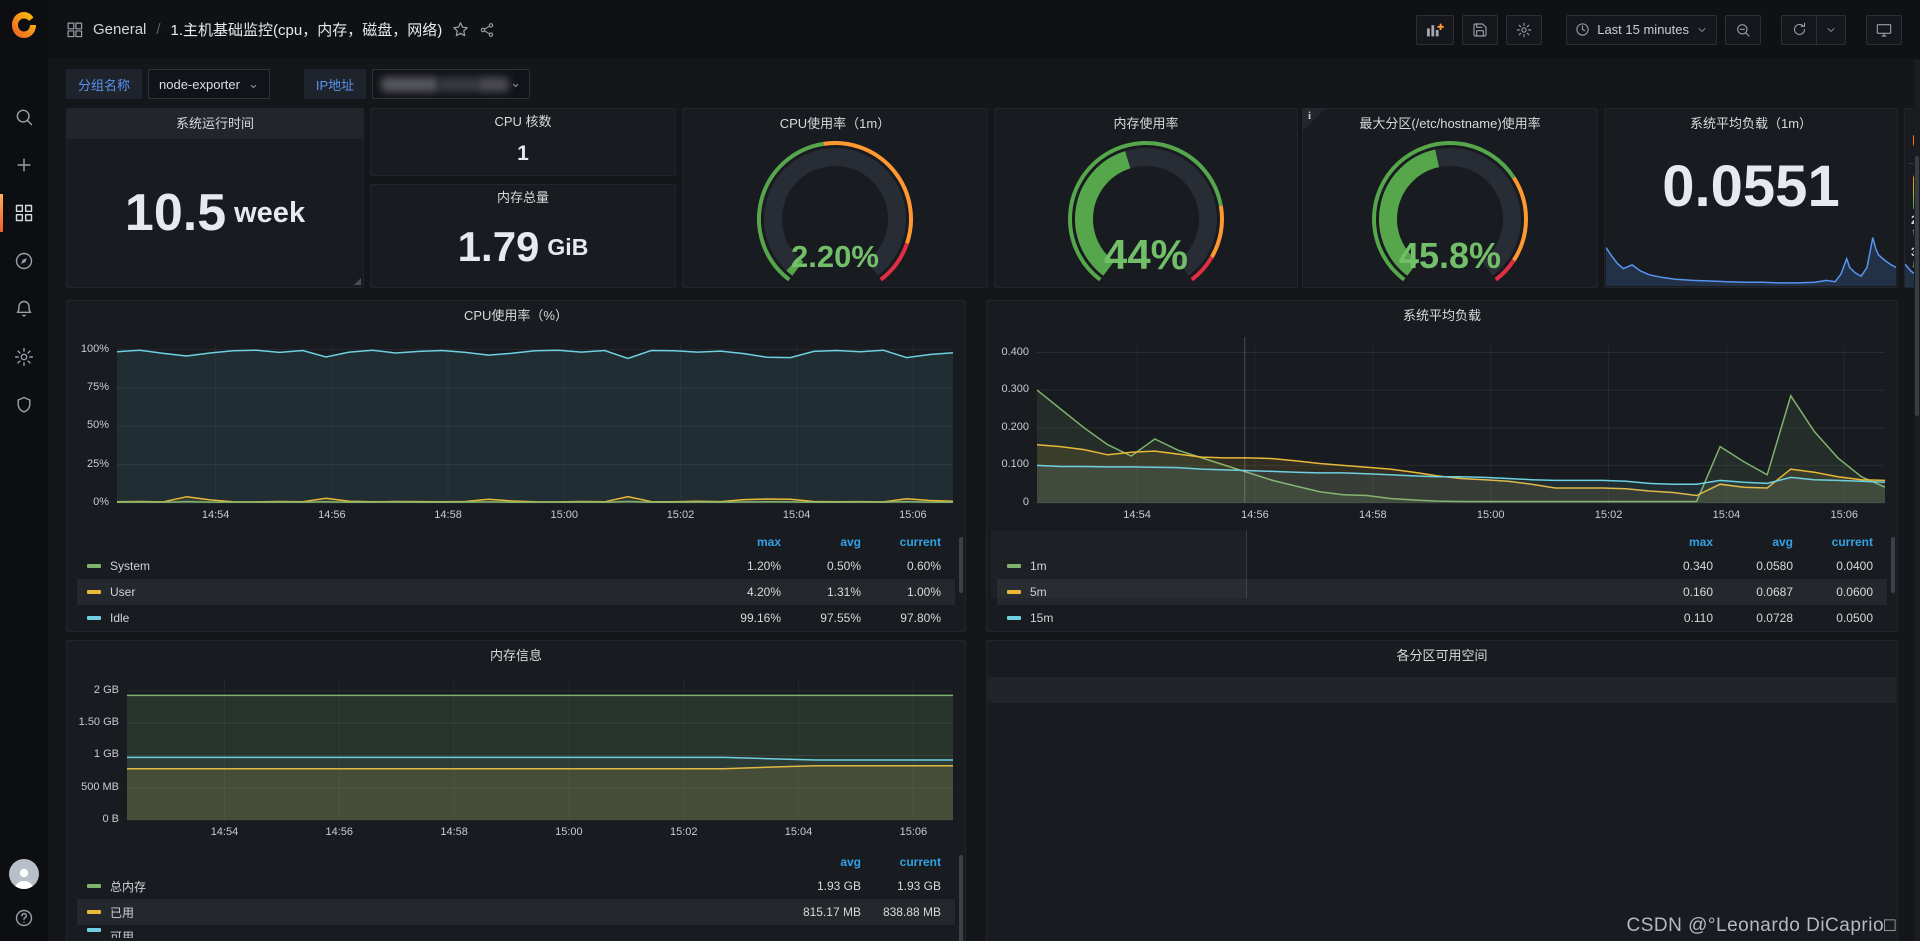 The width and height of the screenshot is (1920, 941). I want to click on panel-info-corner, so click(1314, 120).